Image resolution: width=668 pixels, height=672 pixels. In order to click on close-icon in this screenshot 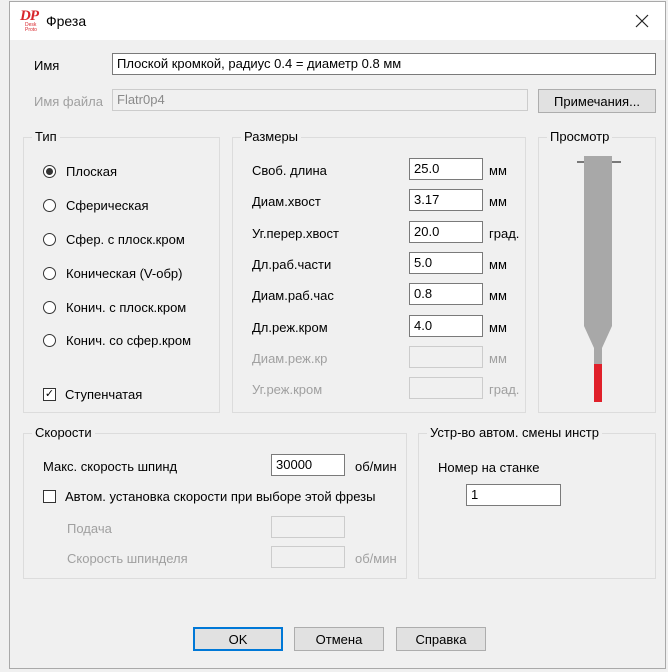, I will do `click(642, 21)`.